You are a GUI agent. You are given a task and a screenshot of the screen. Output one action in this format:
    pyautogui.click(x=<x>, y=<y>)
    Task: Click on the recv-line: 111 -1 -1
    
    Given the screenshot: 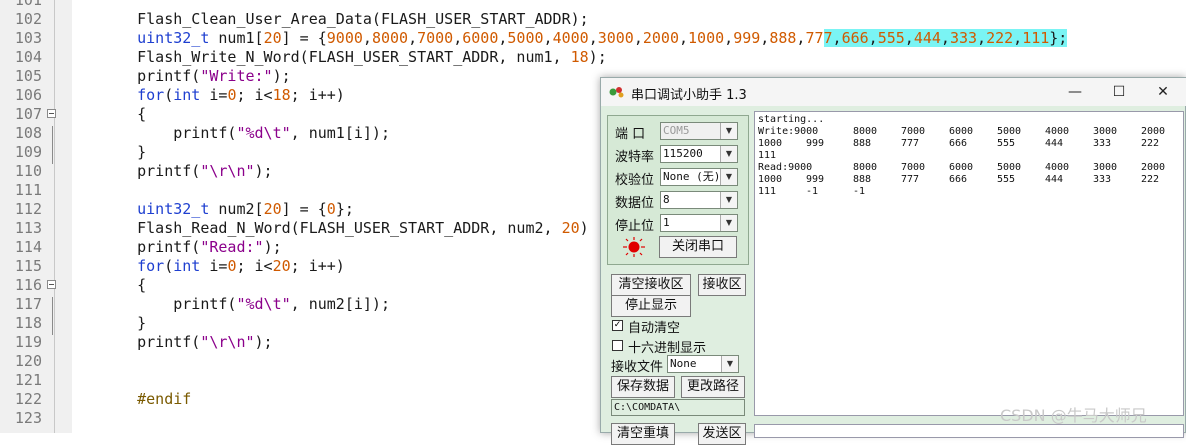 What is the action you would take?
    pyautogui.click(x=969, y=192)
    